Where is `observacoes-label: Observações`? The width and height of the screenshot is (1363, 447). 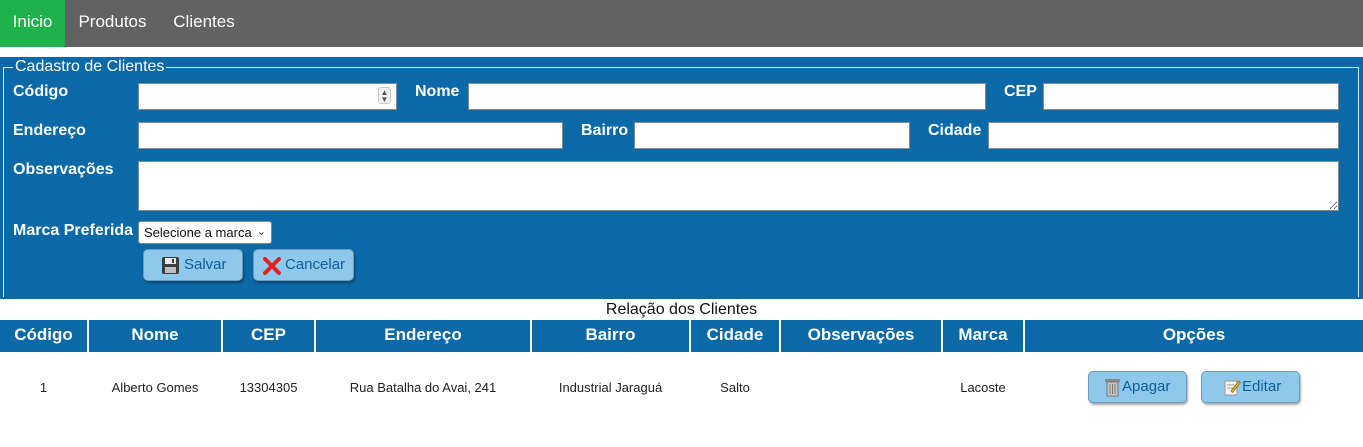
observacoes-label: Observações is located at coordinates (63, 169).